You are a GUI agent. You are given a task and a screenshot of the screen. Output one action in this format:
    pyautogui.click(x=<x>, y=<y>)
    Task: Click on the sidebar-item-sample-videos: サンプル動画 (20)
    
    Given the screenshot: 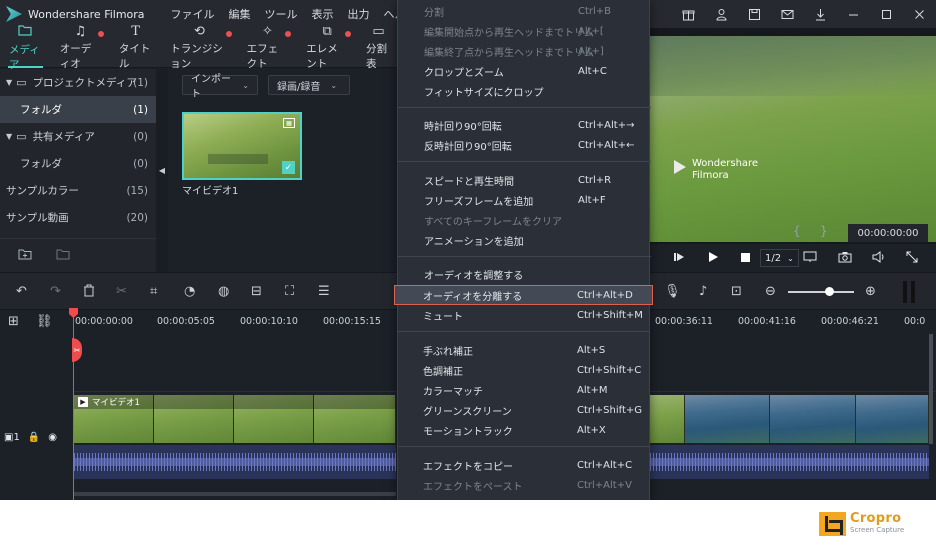 What is the action you would take?
    pyautogui.click(x=78, y=217)
    